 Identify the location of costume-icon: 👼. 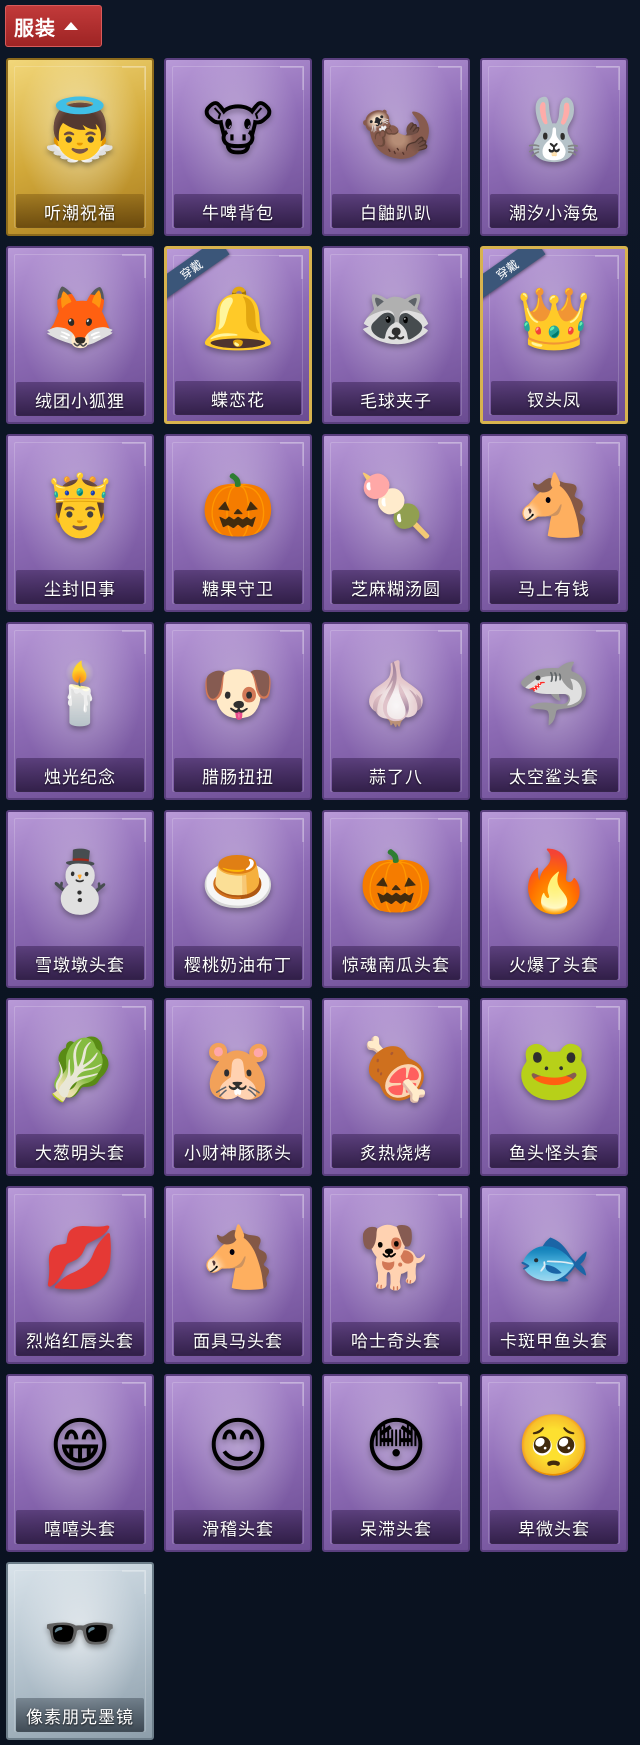
(80, 130).